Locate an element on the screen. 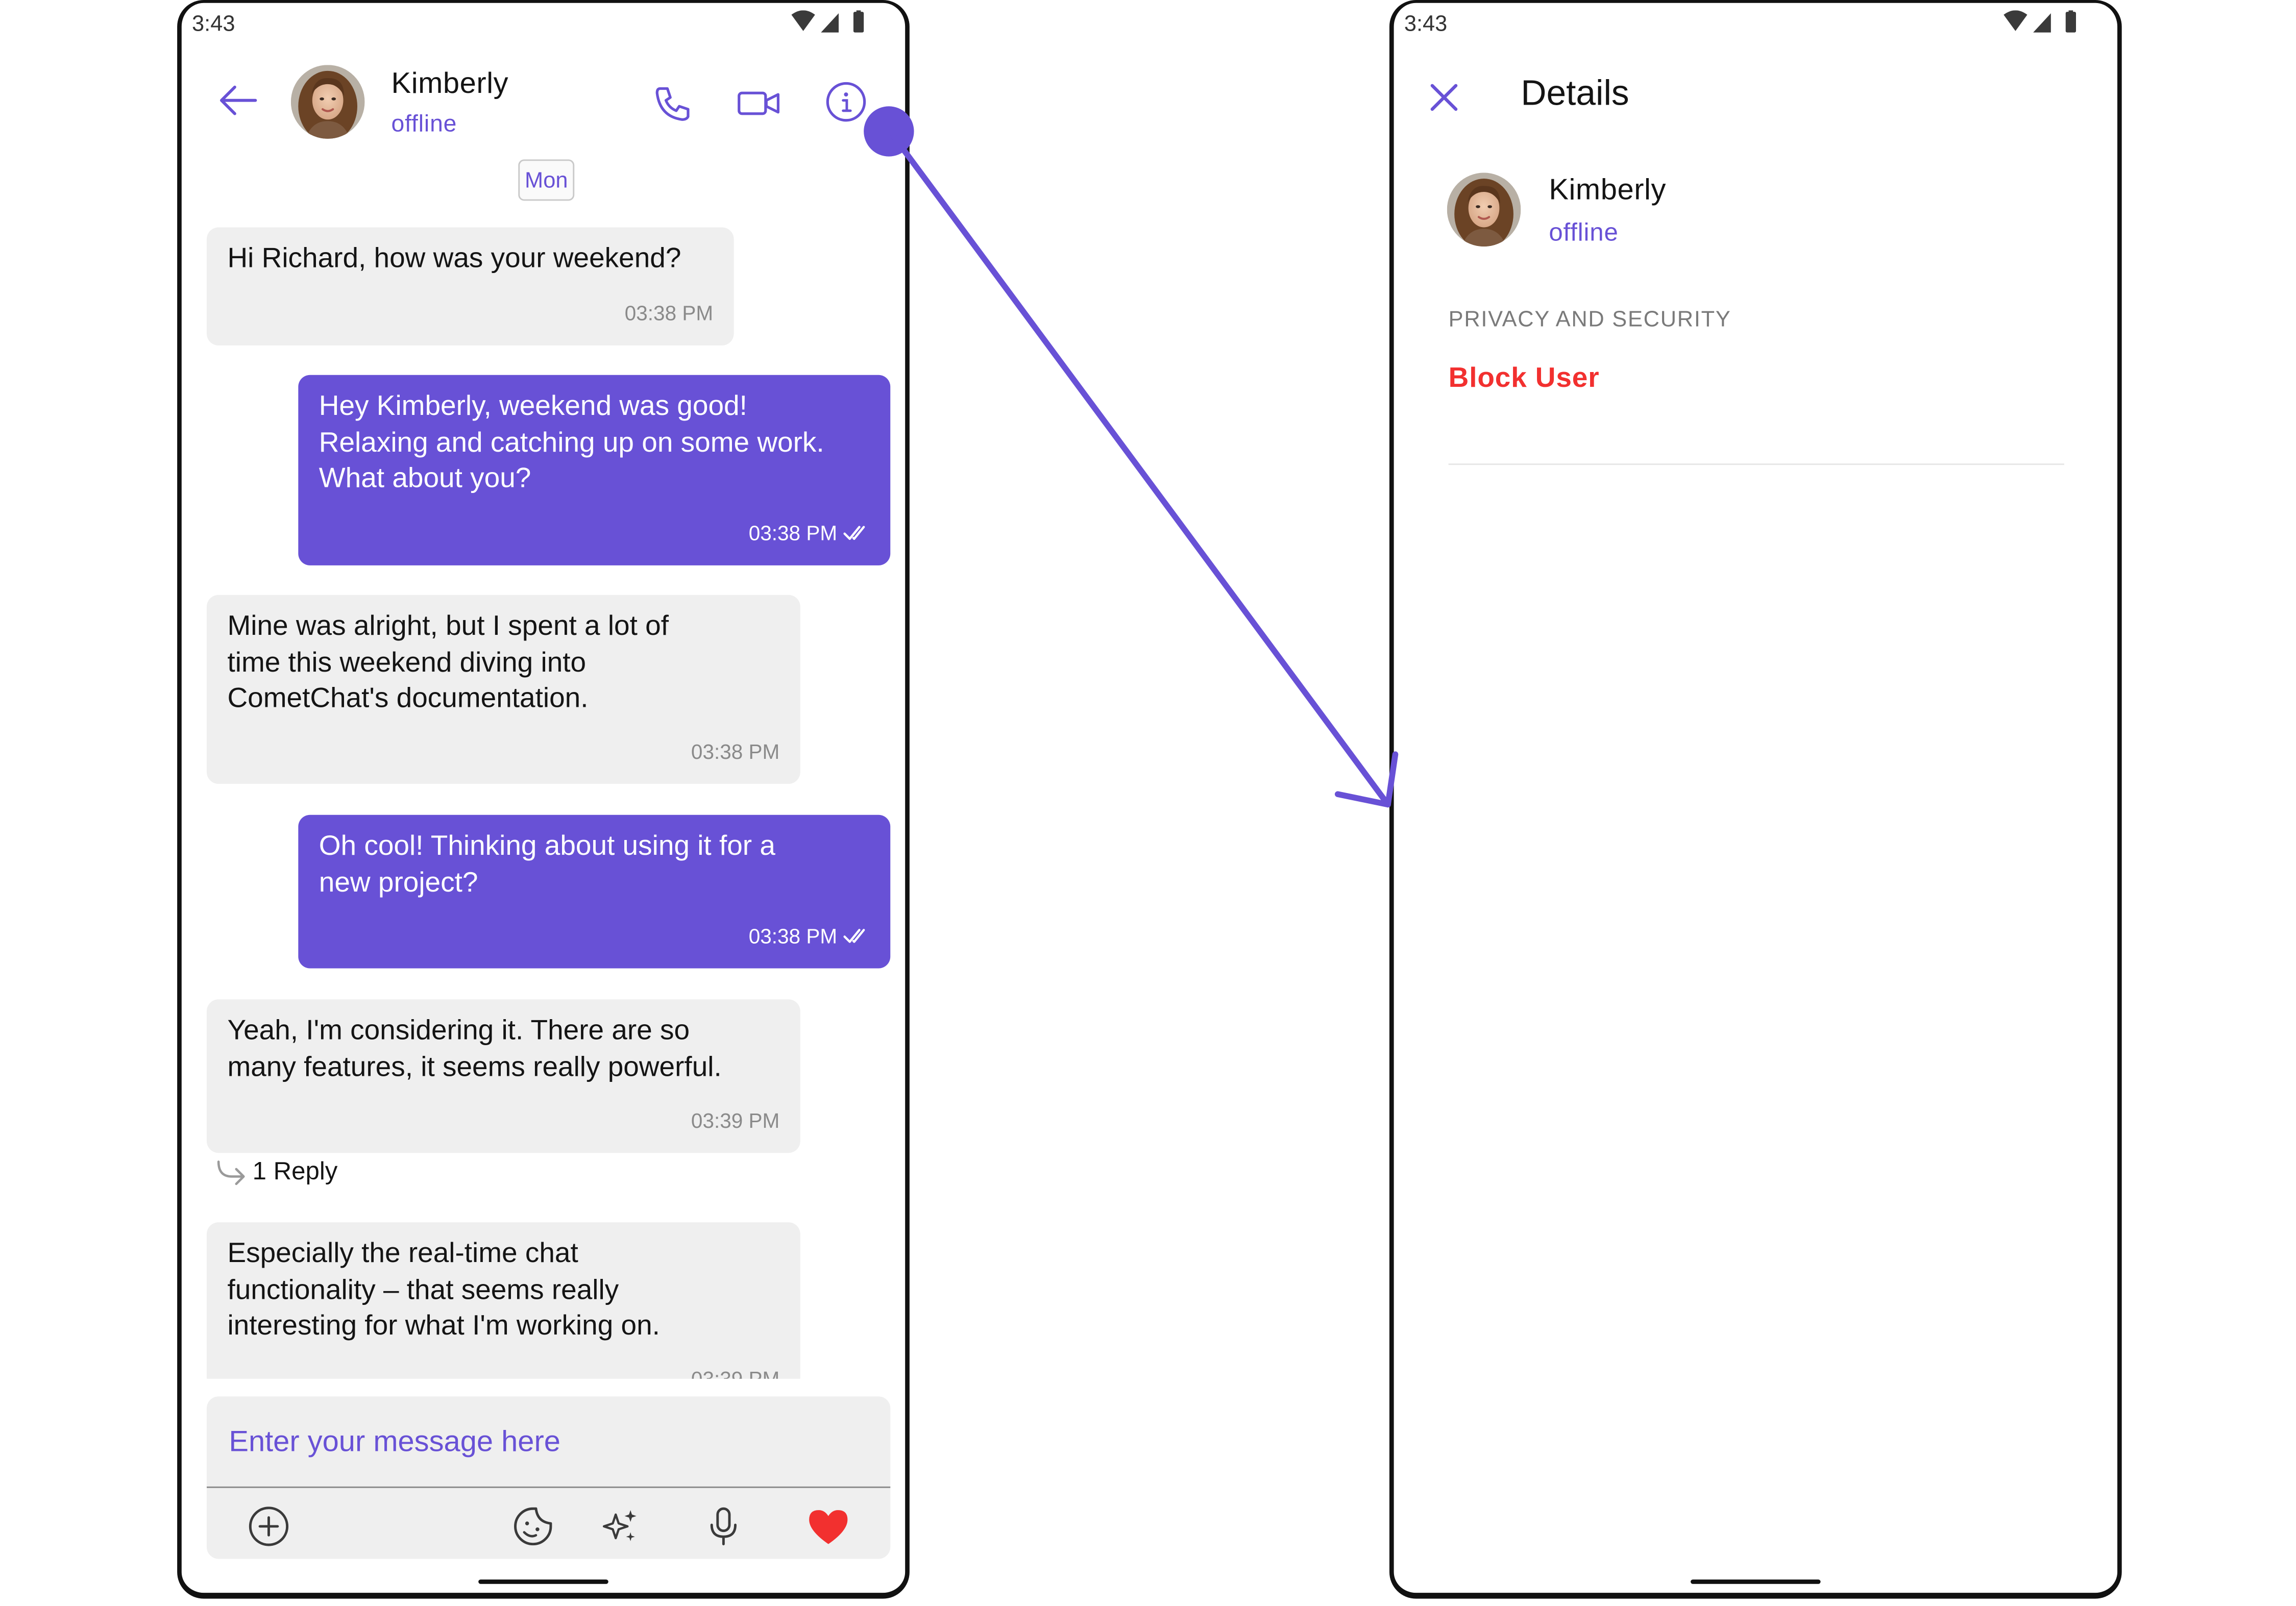 This screenshot has width=2296, height=1606. voice-call-button is located at coordinates (673, 104).